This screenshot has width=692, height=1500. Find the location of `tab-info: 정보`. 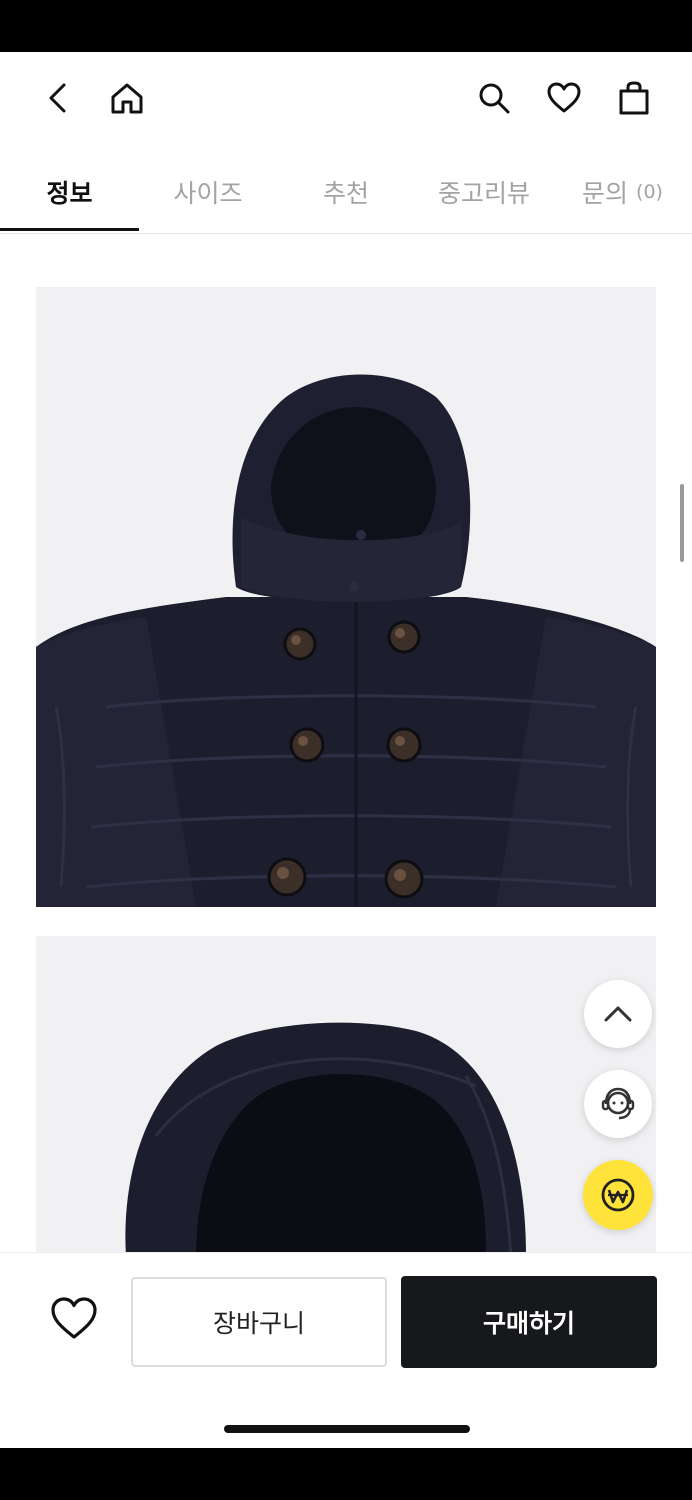

tab-info: 정보 is located at coordinates (69, 192).